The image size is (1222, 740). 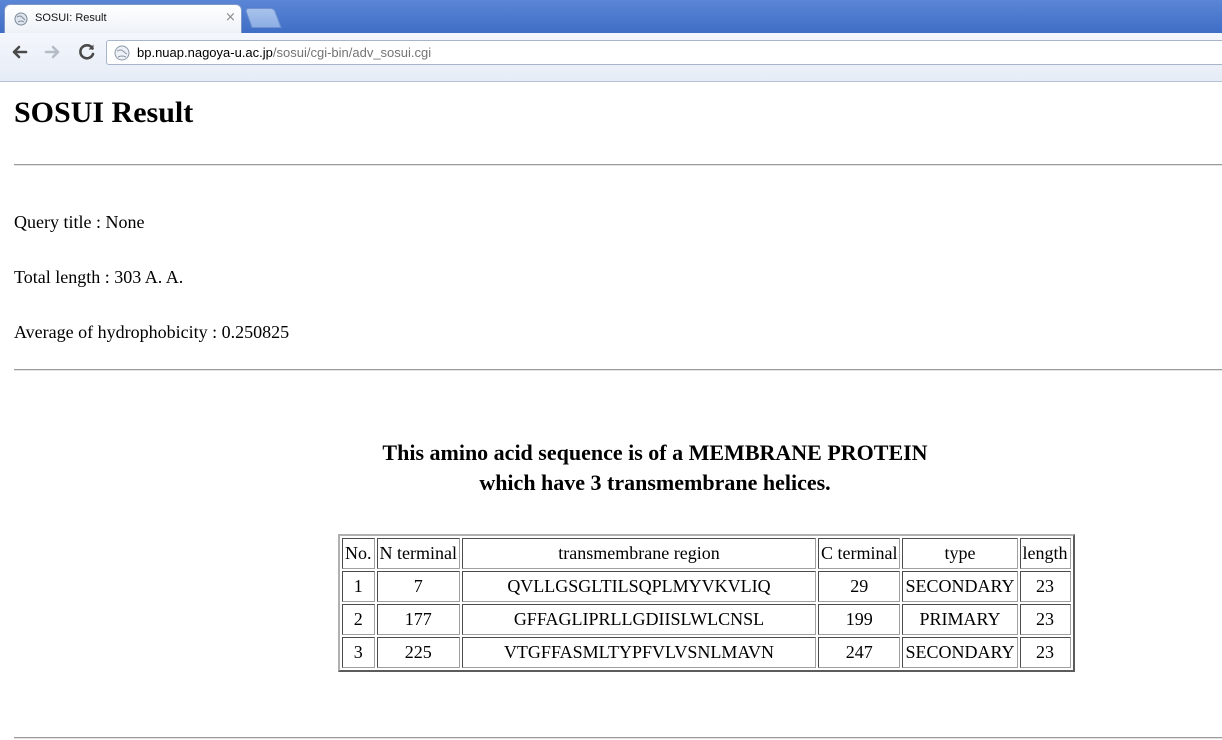 What do you see at coordinates (638, 586) in the screenshot?
I see `cell-region: QVLLGSGLTILSQPLMYVKVLIQ` at bounding box center [638, 586].